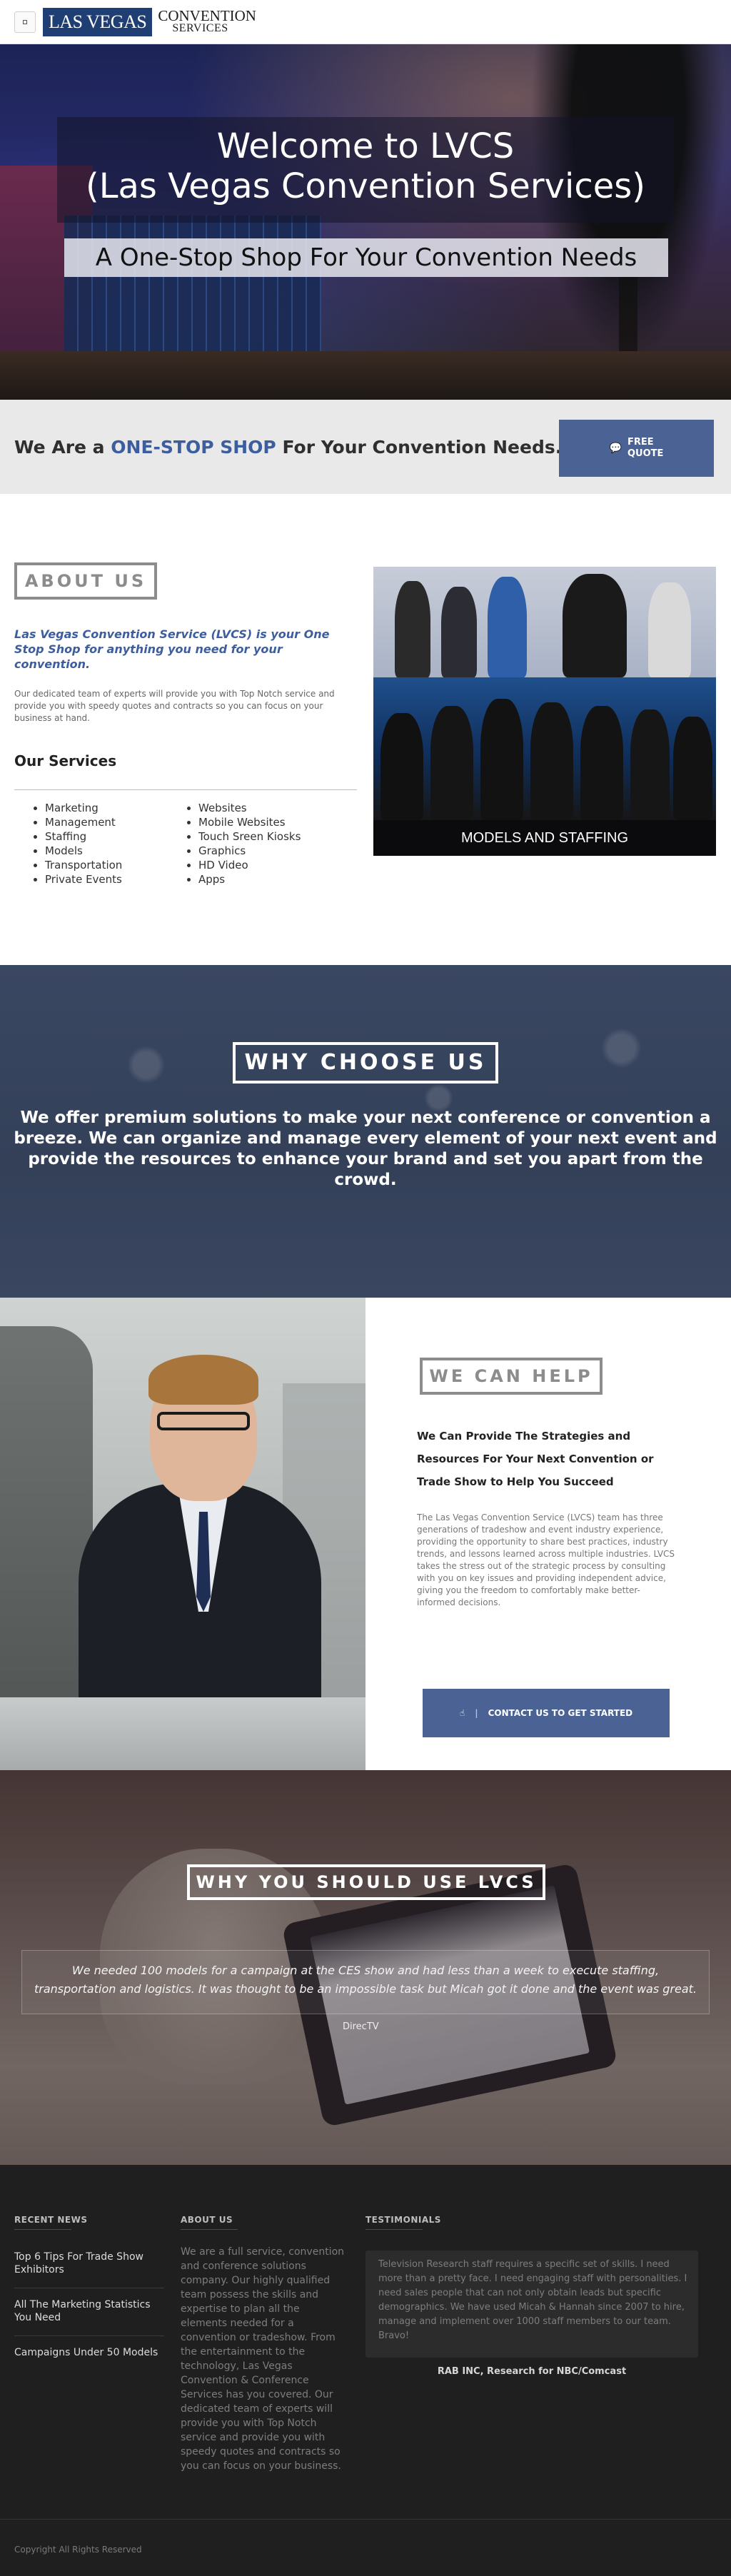 The image size is (731, 2576). I want to click on photo-caption: MODELS AND STAFFING, so click(544, 838).